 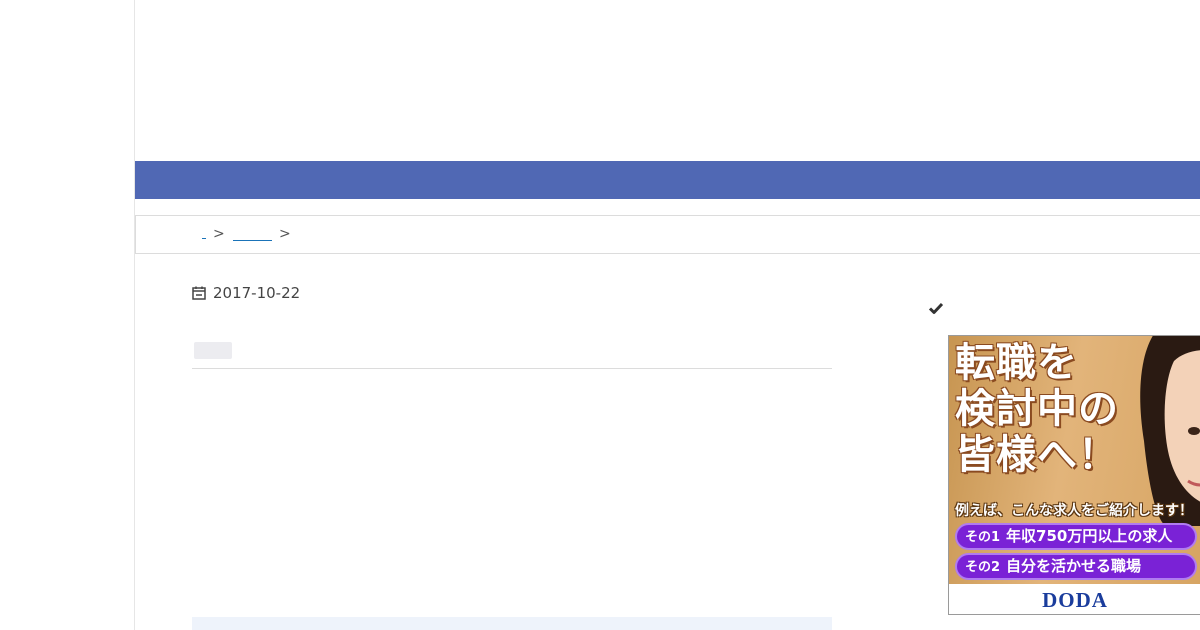 I want to click on ad-footer: DODA, so click(x=1074, y=599).